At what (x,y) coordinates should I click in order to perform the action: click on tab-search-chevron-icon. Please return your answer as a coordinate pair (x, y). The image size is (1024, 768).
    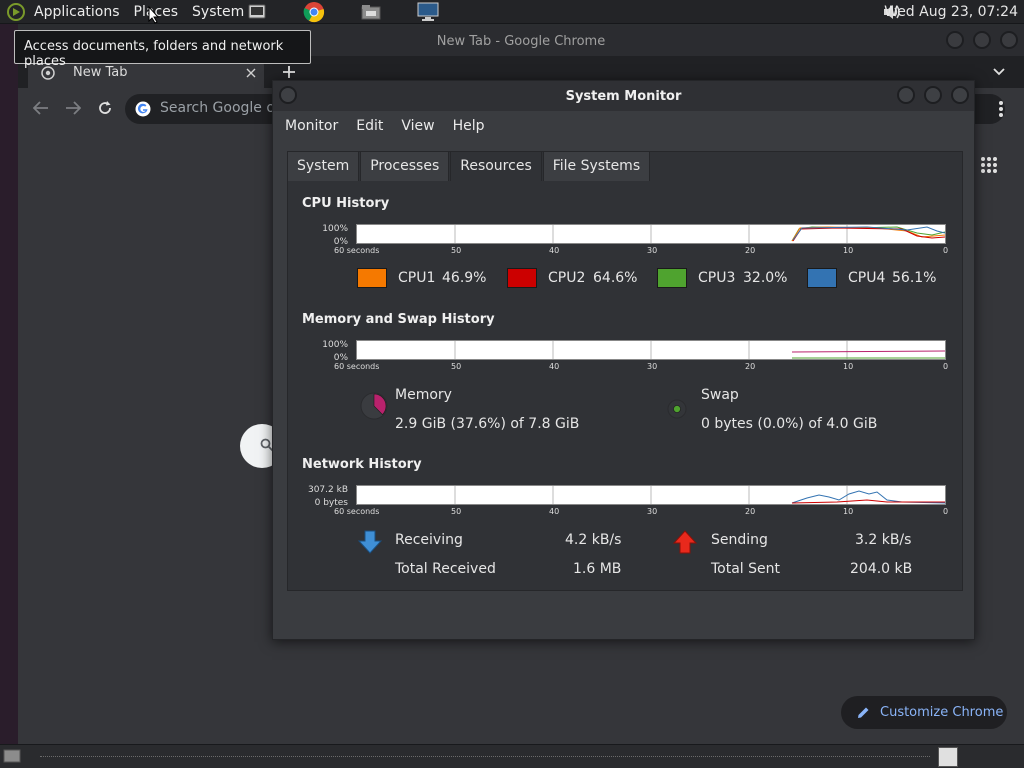
    Looking at the image, I should click on (999, 72).